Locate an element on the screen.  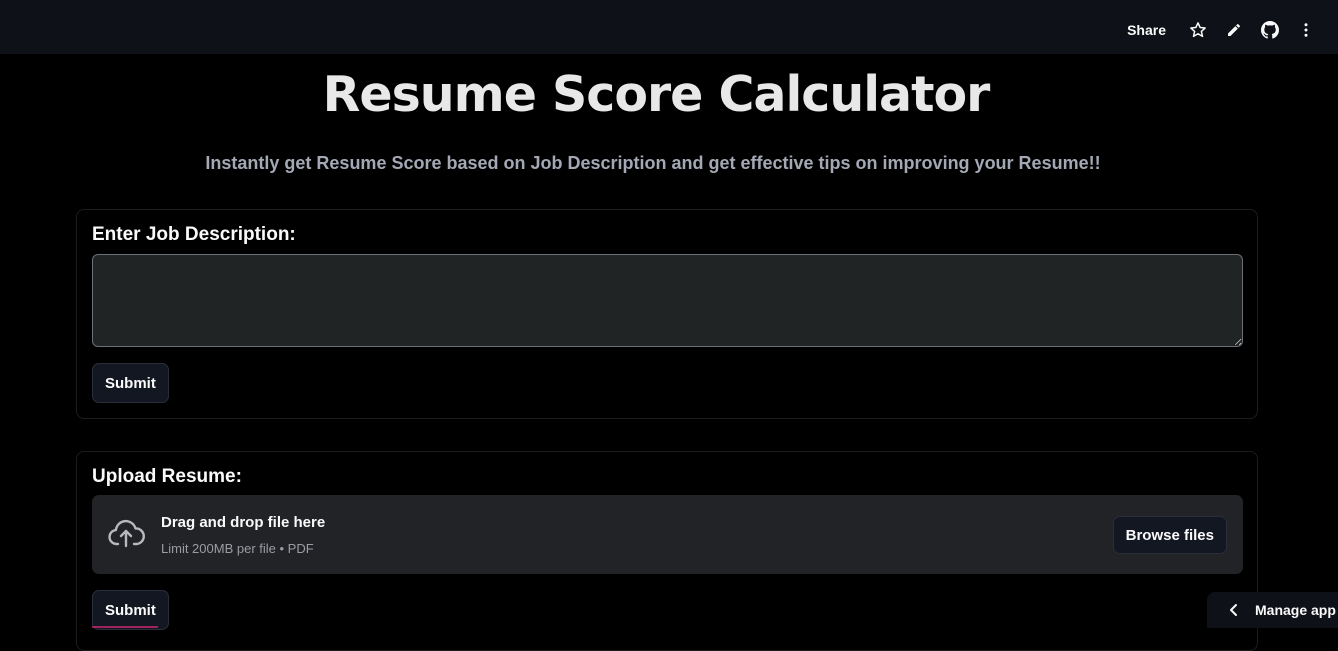
dropzone-limit-text: Limit 200MB per file • PDF is located at coordinates (237, 548).